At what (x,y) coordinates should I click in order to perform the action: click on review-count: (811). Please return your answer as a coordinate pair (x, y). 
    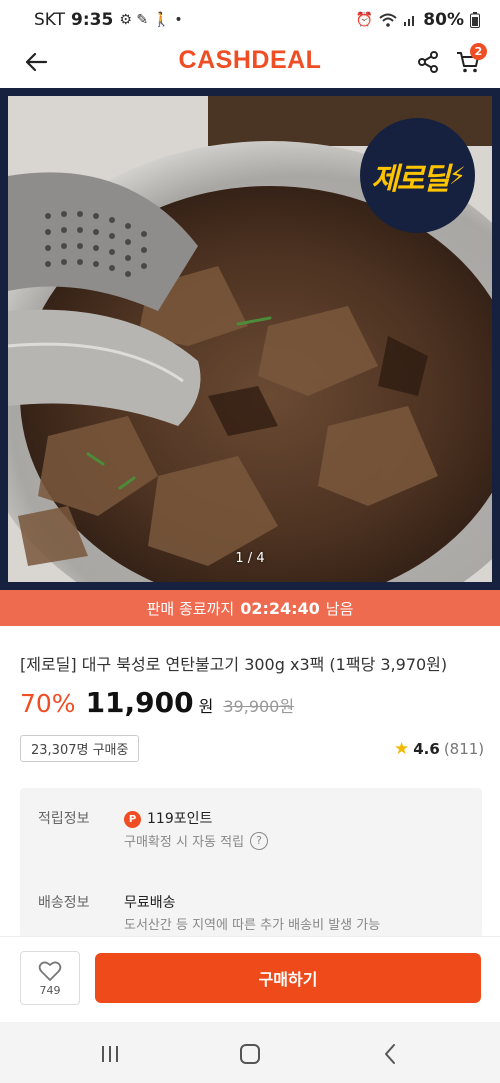
    Looking at the image, I should click on (464, 749).